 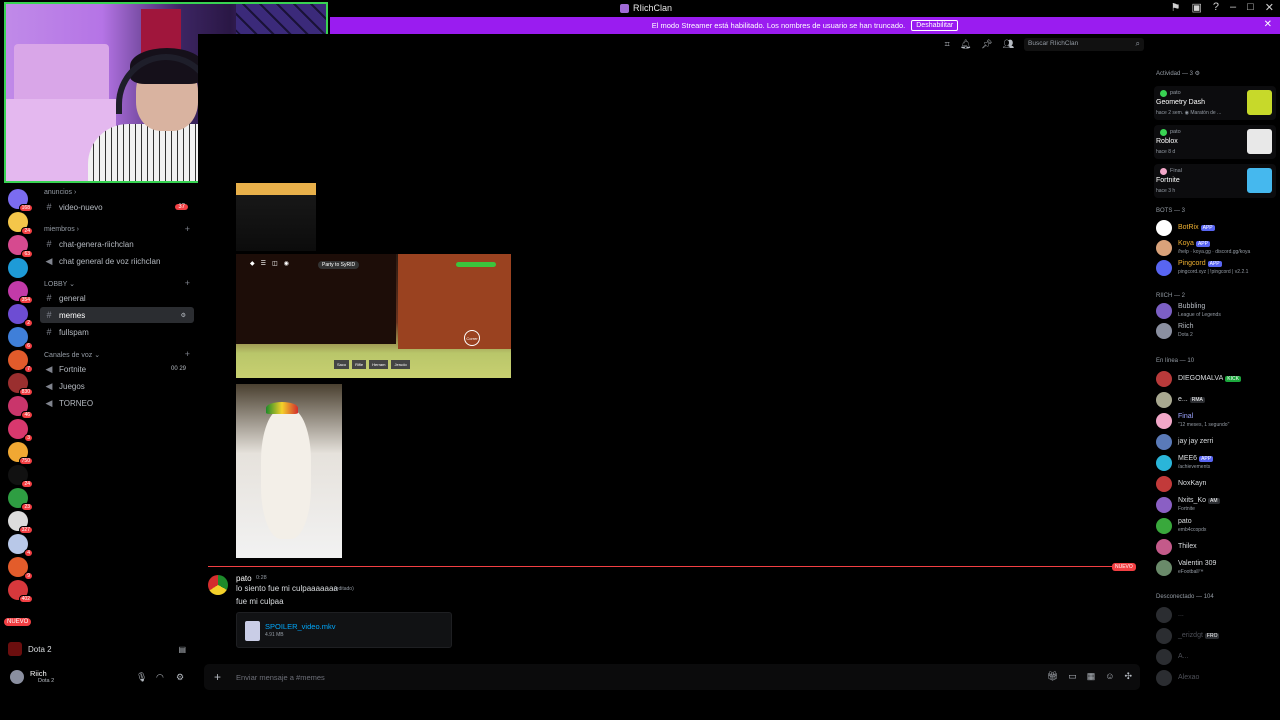 What do you see at coordinates (1109, 676) in the screenshot?
I see `emoji-icon: ☺` at bounding box center [1109, 676].